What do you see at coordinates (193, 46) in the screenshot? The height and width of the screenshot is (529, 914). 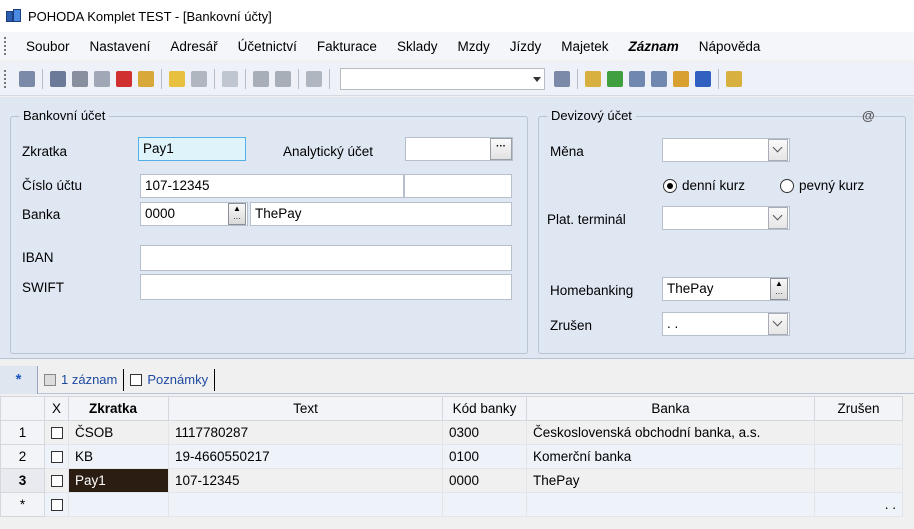 I see `menu-adresar: Adresář` at bounding box center [193, 46].